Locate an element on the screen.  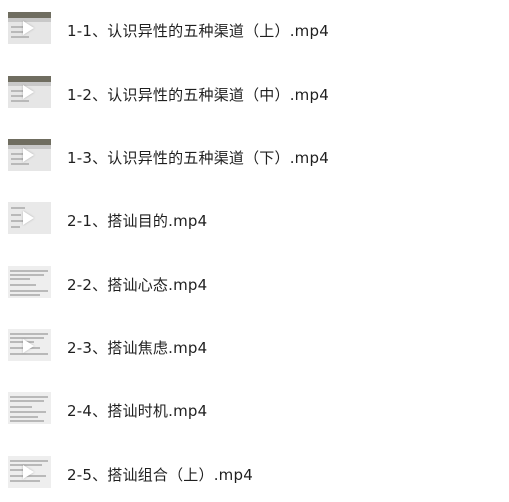
file-item-2-5: 2-5、搭讪组合（上）.mp4 is located at coordinates (254, 474).